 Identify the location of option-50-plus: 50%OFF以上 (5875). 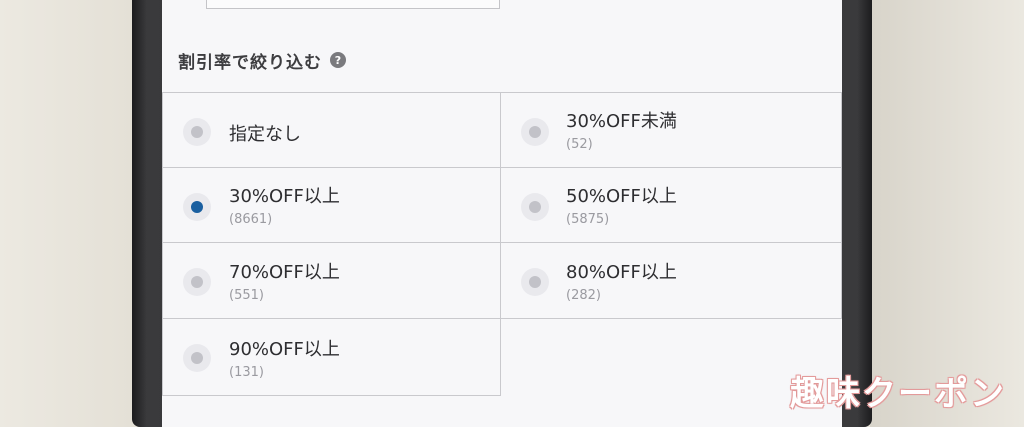
(671, 205).